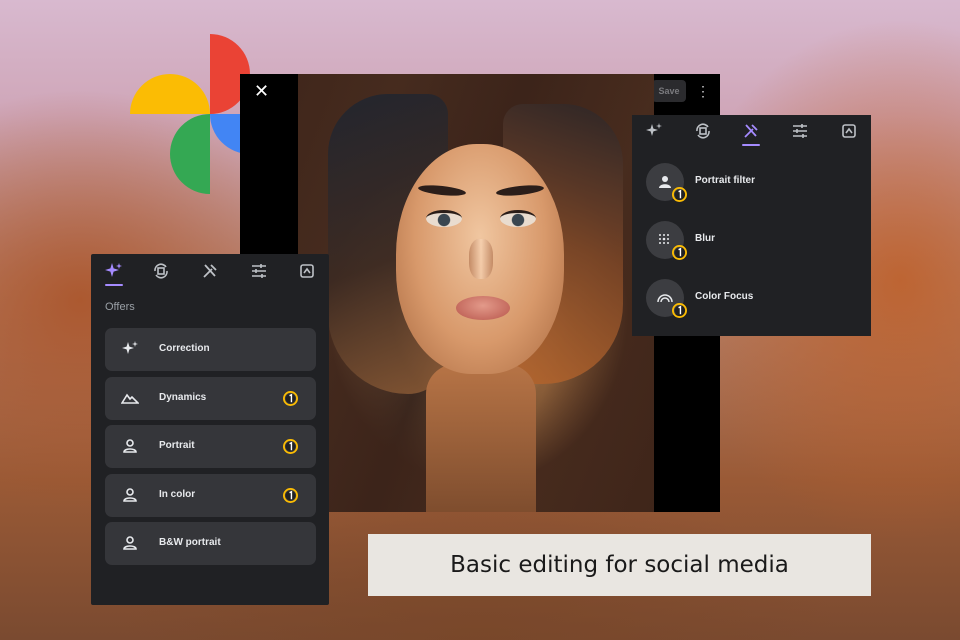 The height and width of the screenshot is (640, 960). I want to click on mountains-icon, so click(130, 398).